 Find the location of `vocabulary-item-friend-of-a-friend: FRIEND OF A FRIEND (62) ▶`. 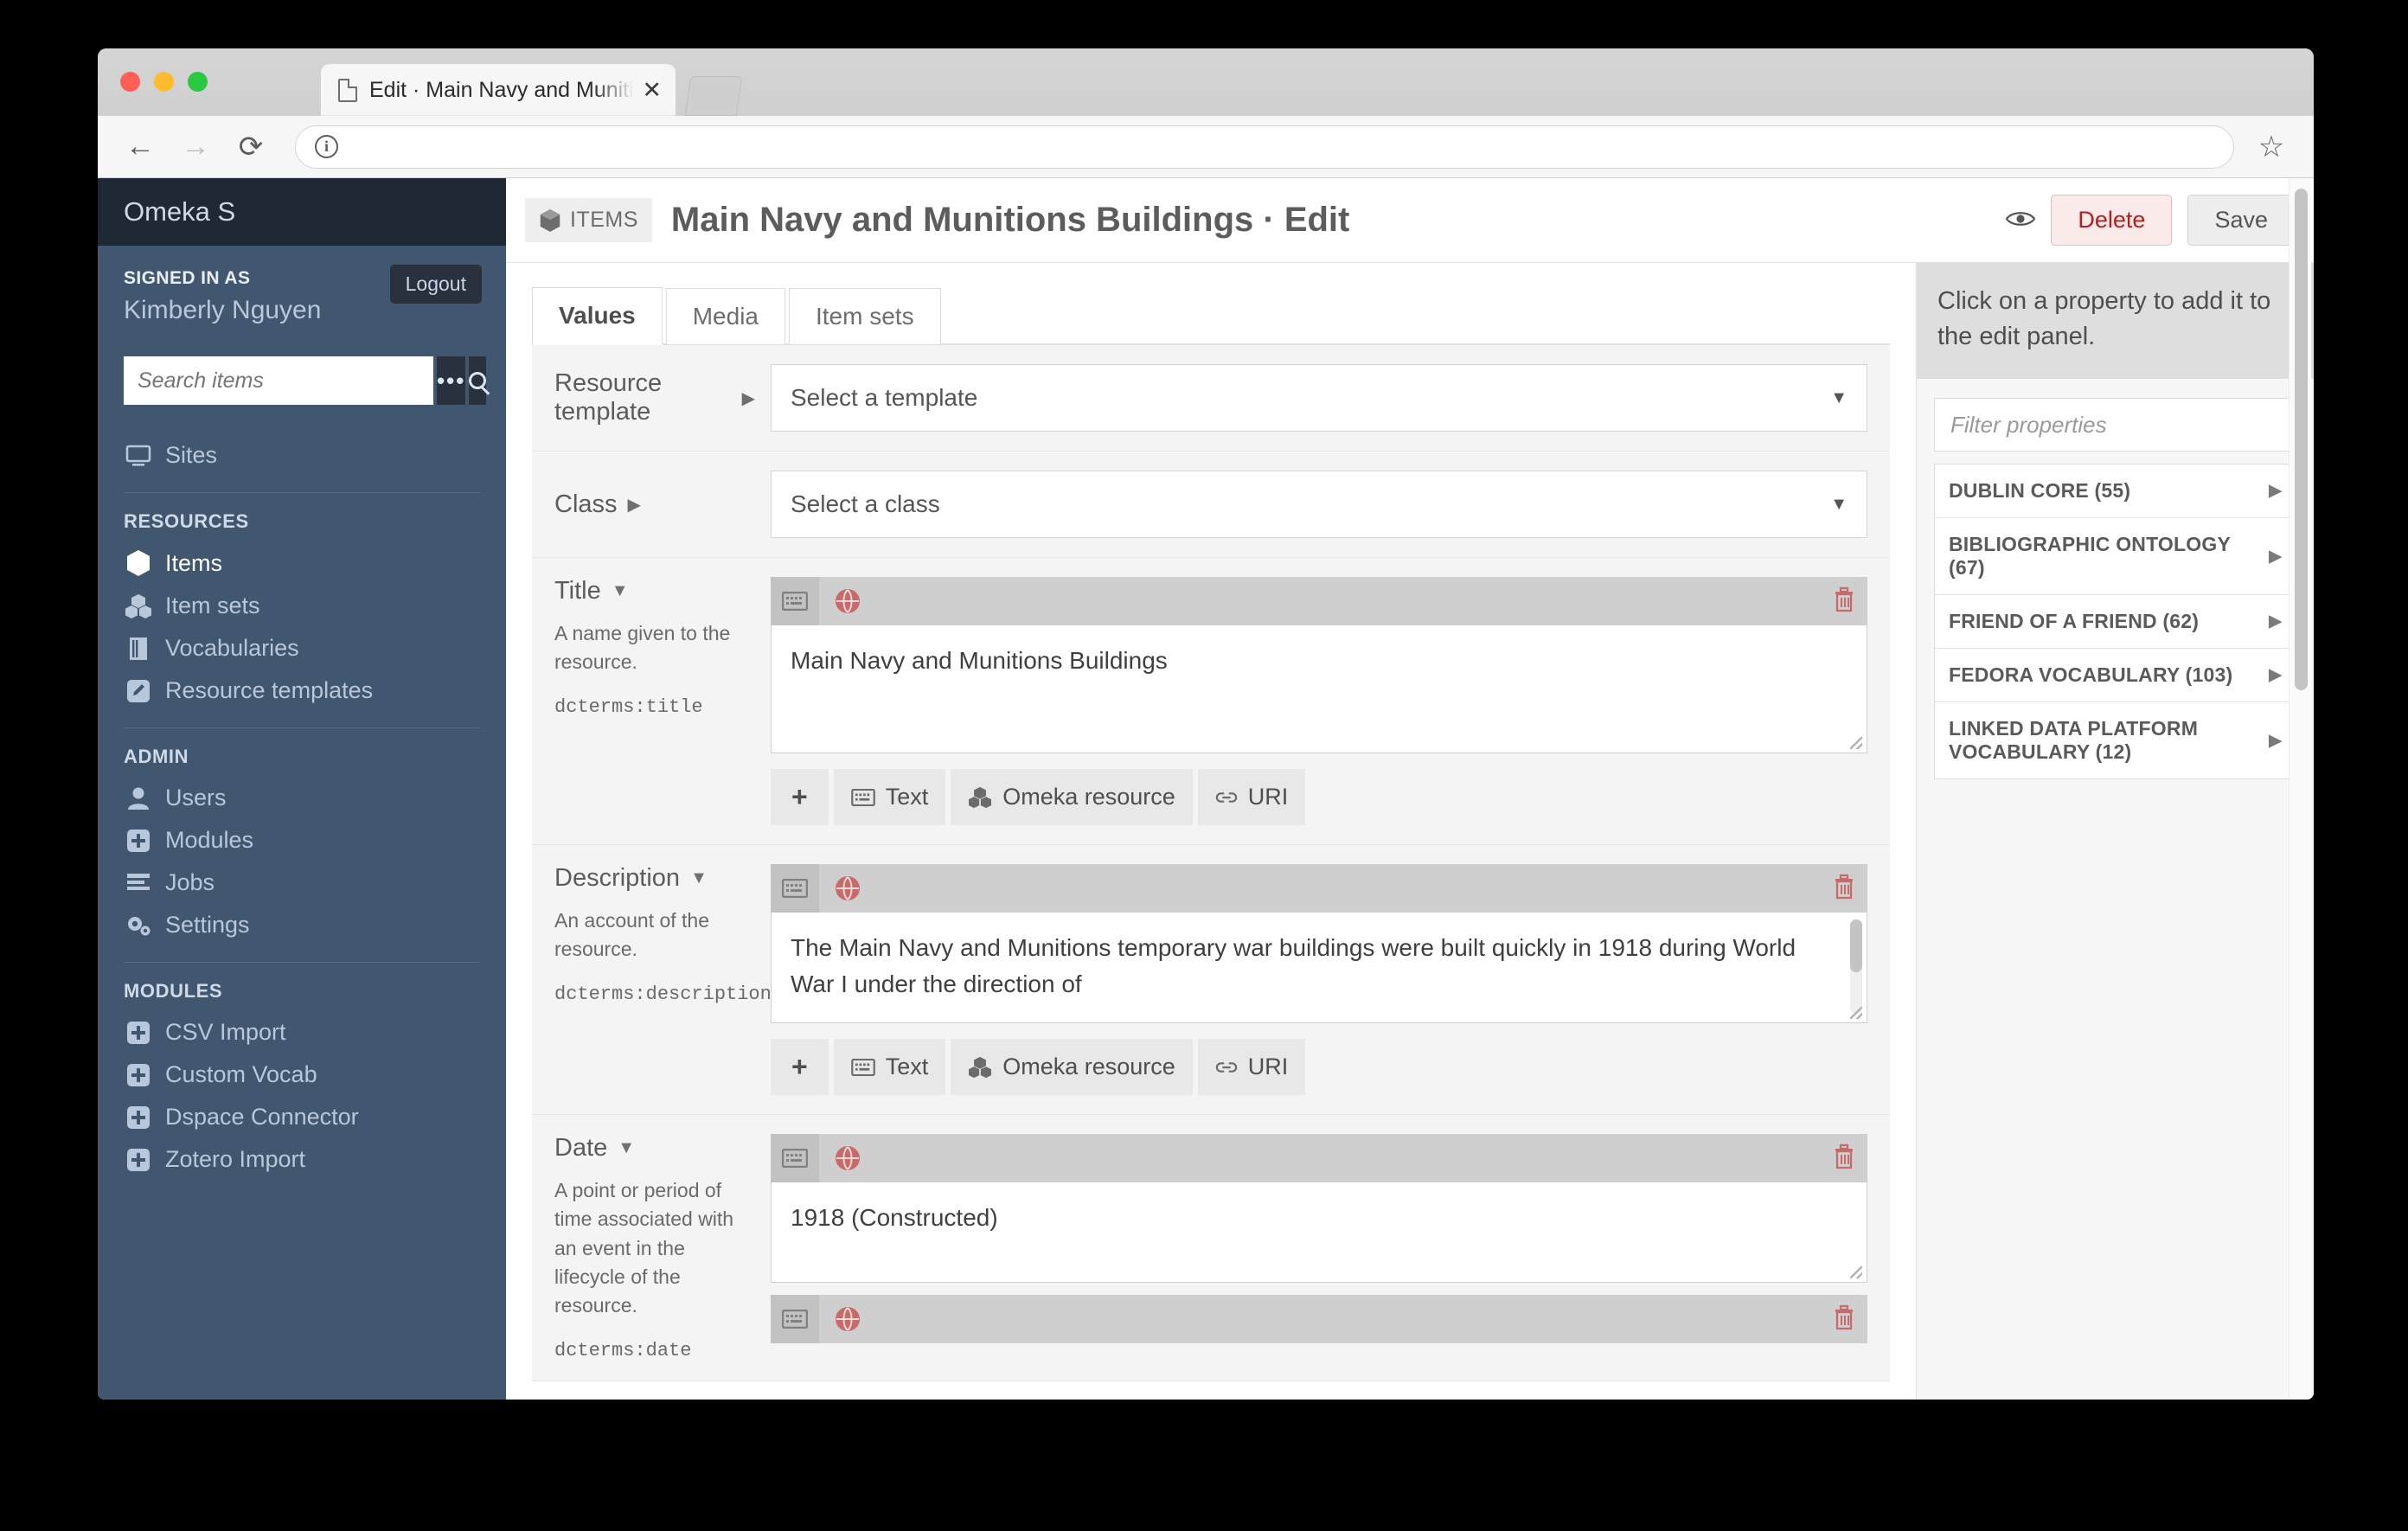

vocabulary-item-friend-of-a-friend: FRIEND OF A FRIEND (62) ▶ is located at coordinates (2115, 622).